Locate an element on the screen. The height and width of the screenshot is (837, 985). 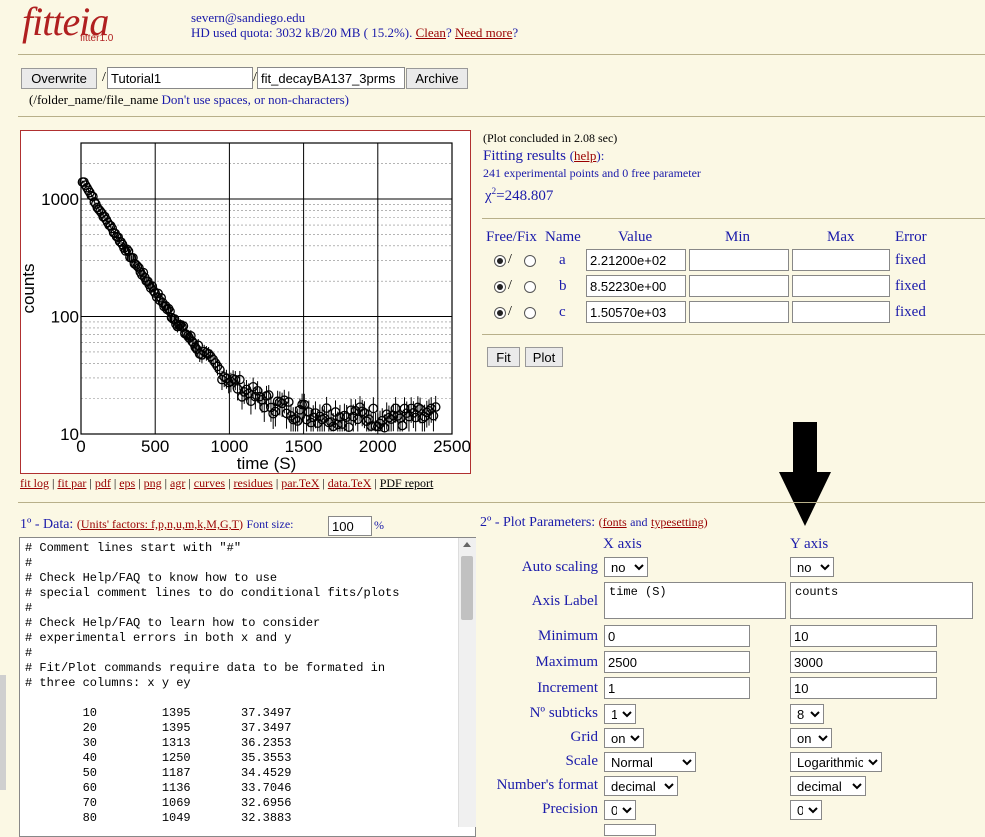
logo-subtitle: fitter1.0 is located at coordinates (97, 38).